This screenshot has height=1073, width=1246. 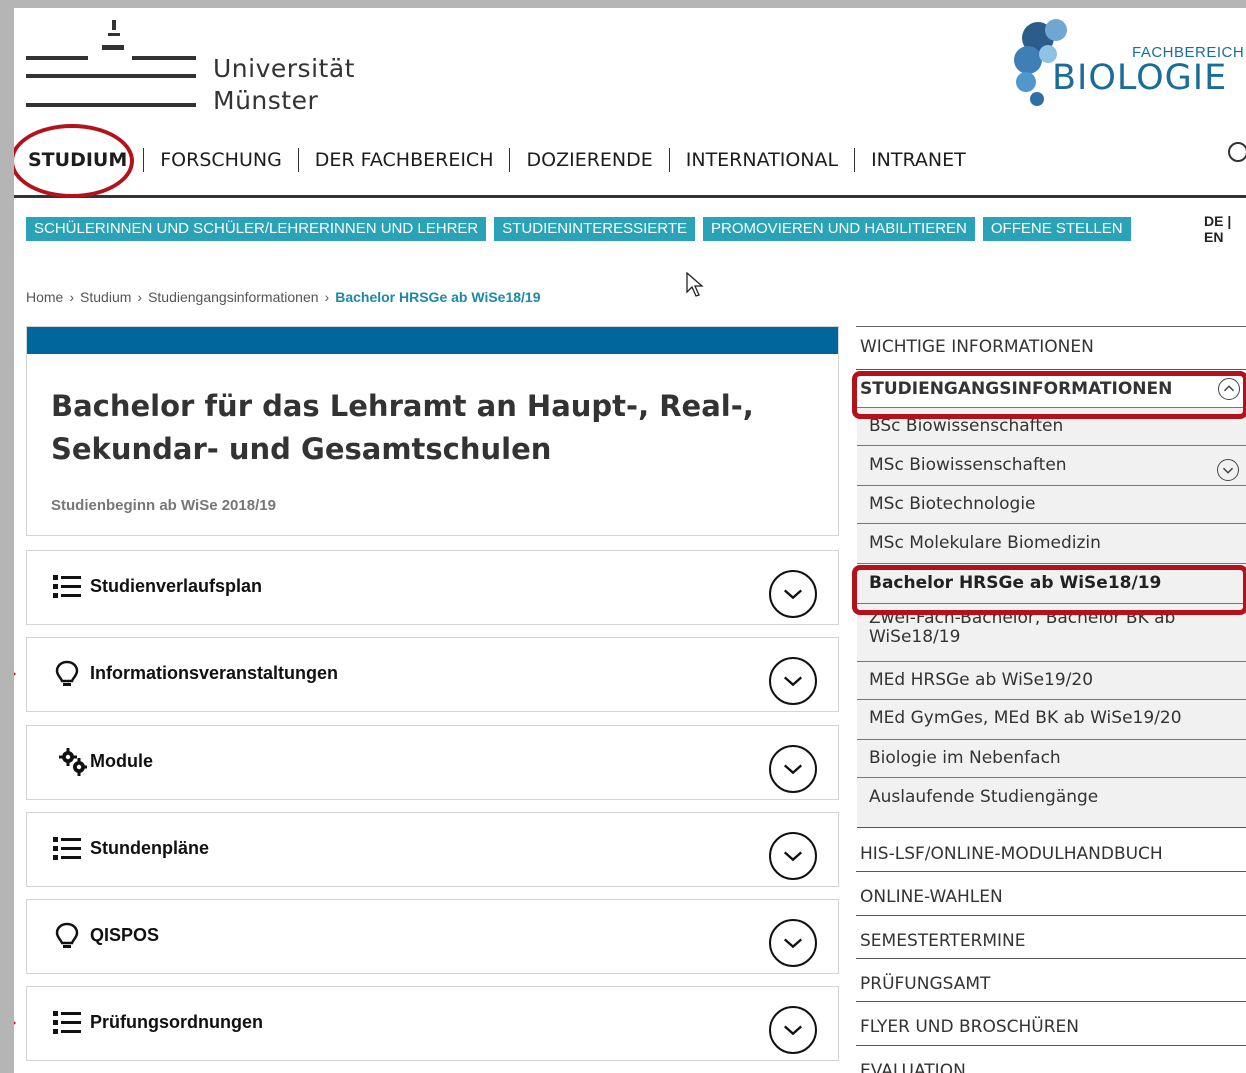 What do you see at coordinates (1051, 1024) in the screenshot?
I see `sidebar-item-flyer-und-broschueren: FLYER UND BROSCHÜREN` at bounding box center [1051, 1024].